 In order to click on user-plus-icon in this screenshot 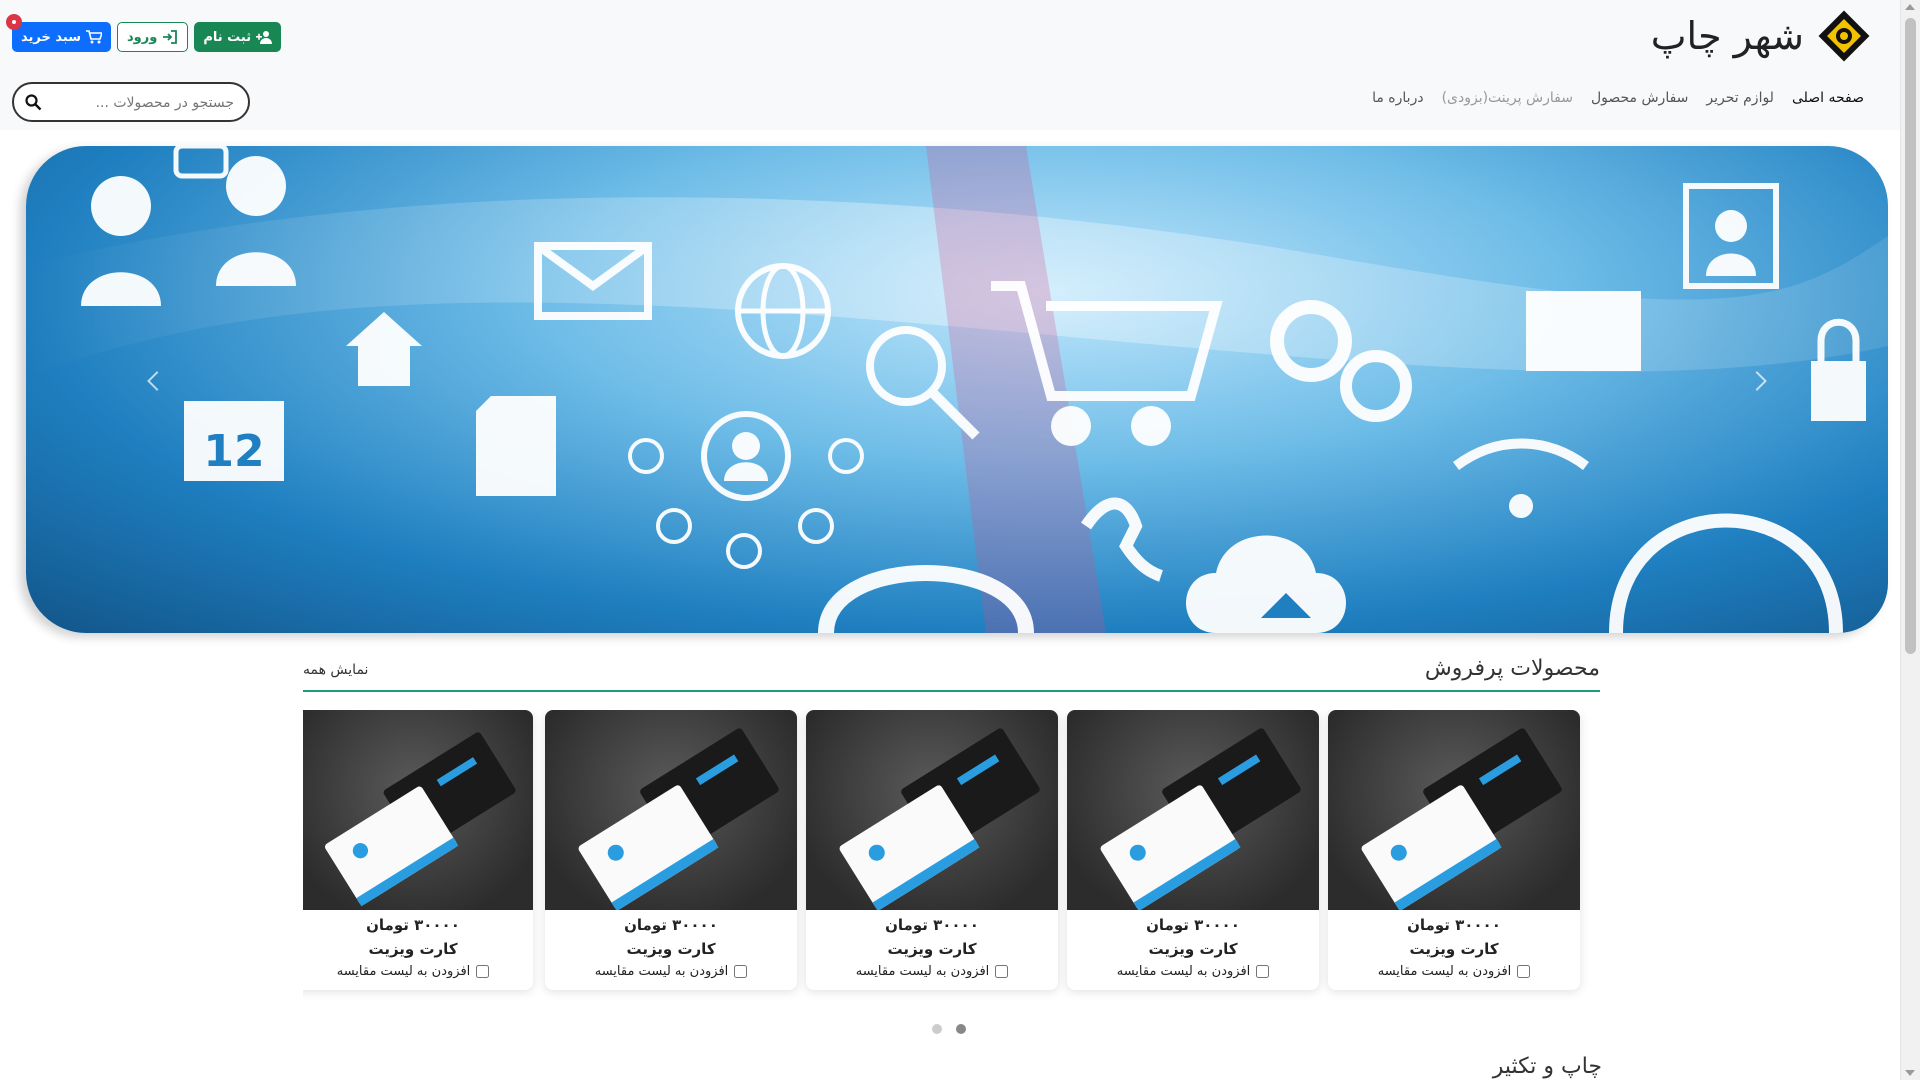, I will do `click(264, 37)`.